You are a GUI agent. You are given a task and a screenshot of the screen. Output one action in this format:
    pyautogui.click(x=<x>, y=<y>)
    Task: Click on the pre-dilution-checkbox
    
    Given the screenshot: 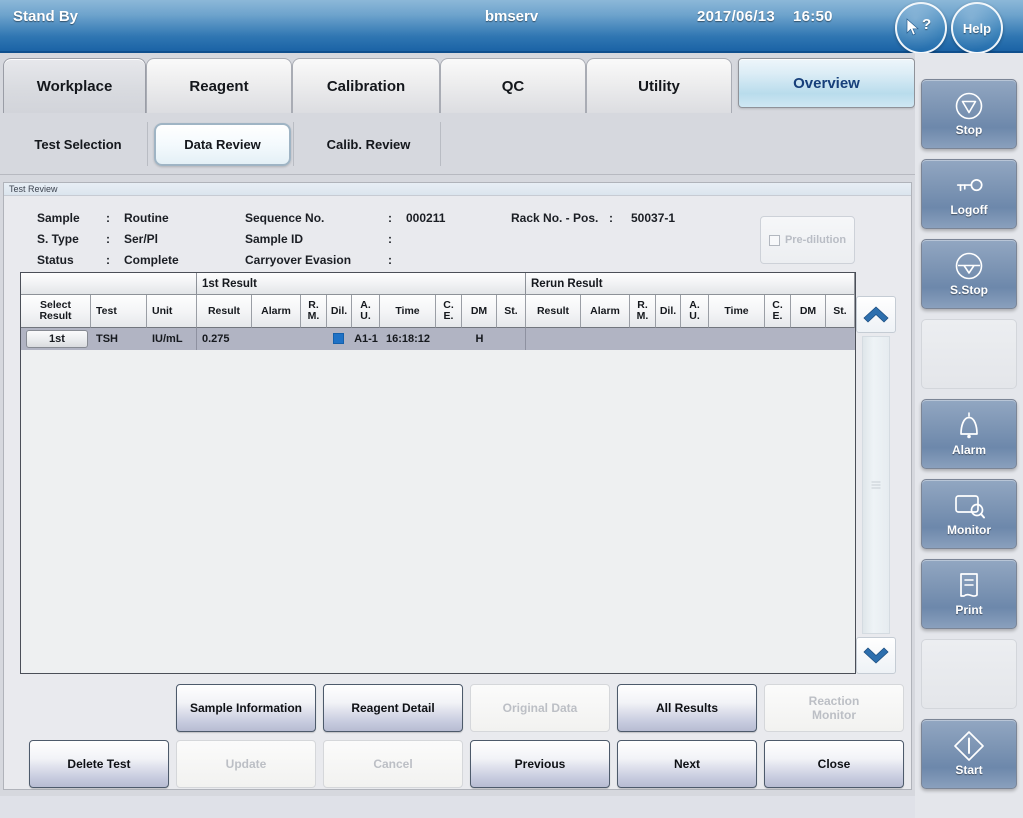 What is the action you would take?
    pyautogui.click(x=774, y=240)
    